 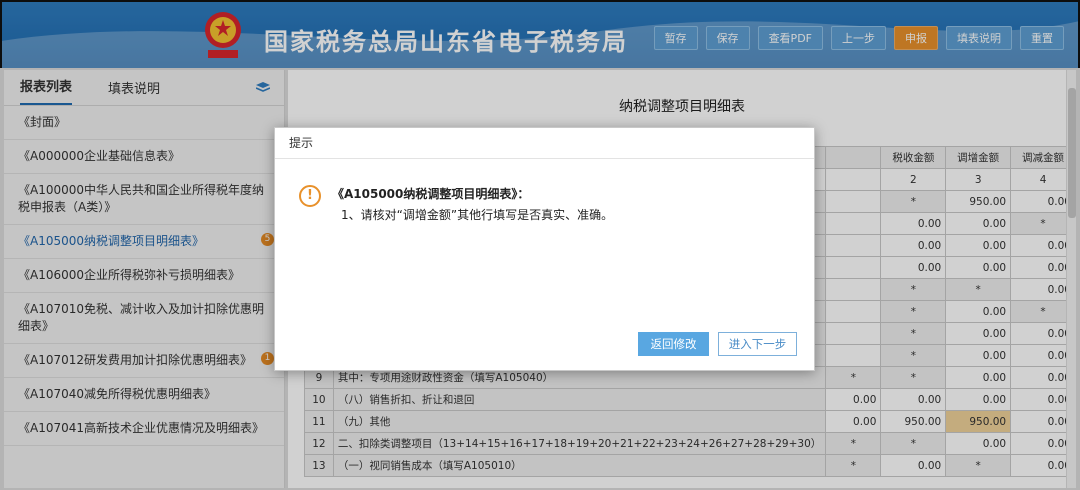 I want to click on dialog-message-line: 1、请核对“调增金额”其他行填写是否真实、准确。, so click(x=477, y=215).